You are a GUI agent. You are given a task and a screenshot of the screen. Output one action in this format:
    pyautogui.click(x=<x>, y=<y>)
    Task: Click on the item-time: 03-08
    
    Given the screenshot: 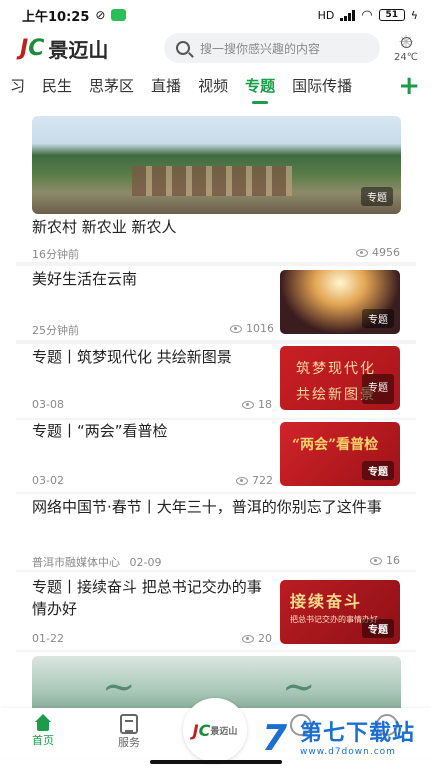 What is the action you would take?
    pyautogui.click(x=48, y=404)
    